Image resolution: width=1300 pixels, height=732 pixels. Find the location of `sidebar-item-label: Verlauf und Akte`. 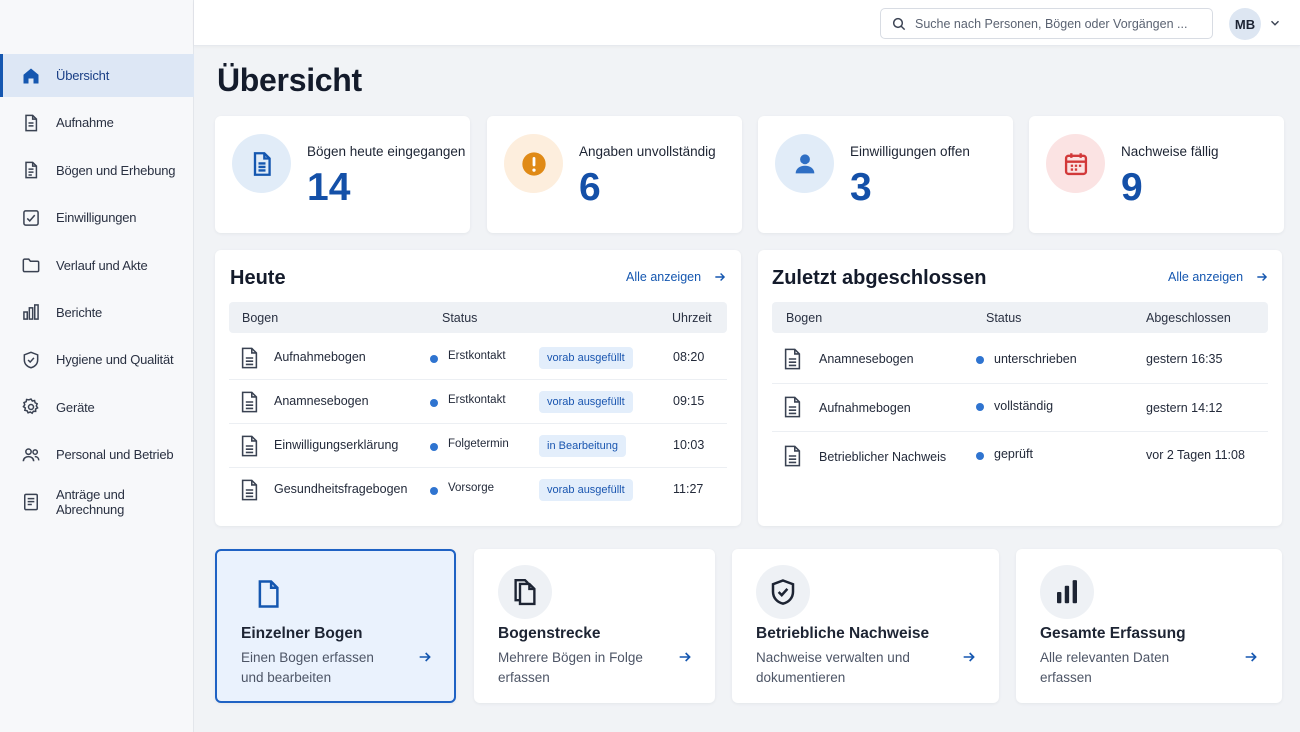

sidebar-item-label: Verlauf und Akte is located at coordinates (102, 265).